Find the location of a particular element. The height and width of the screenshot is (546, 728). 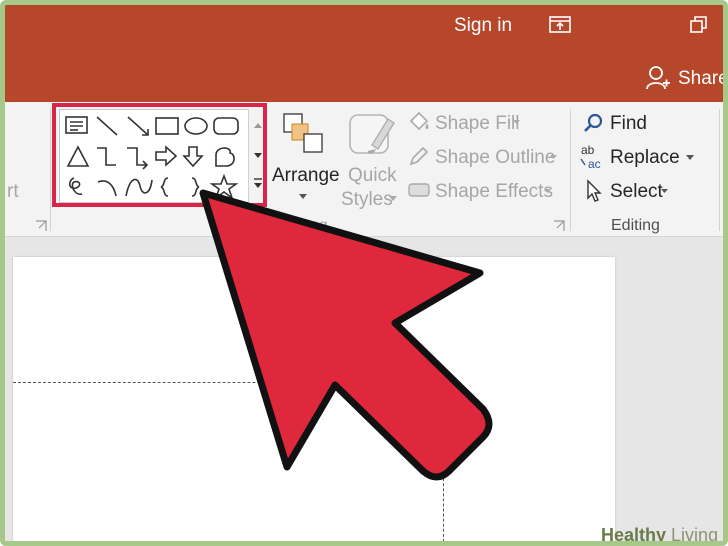

watermark: Healthy Living is located at coordinates (660, 535).